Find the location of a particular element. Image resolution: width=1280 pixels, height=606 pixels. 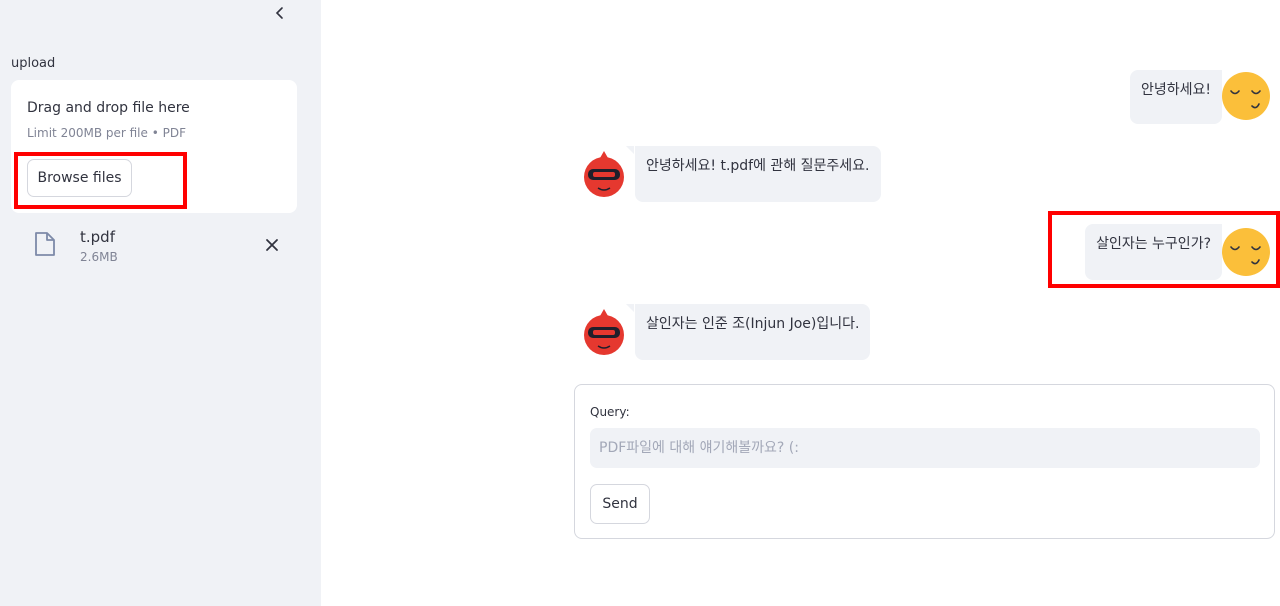

close-icon is located at coordinates (272, 245).